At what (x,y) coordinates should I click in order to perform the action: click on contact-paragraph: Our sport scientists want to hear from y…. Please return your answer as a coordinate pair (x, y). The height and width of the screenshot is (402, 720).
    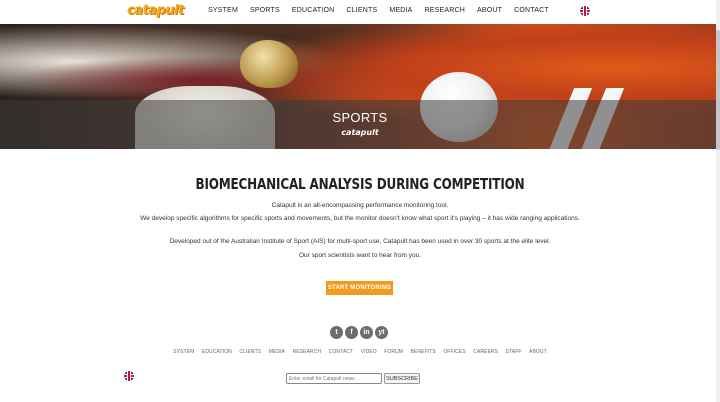
    Looking at the image, I should click on (360, 255).